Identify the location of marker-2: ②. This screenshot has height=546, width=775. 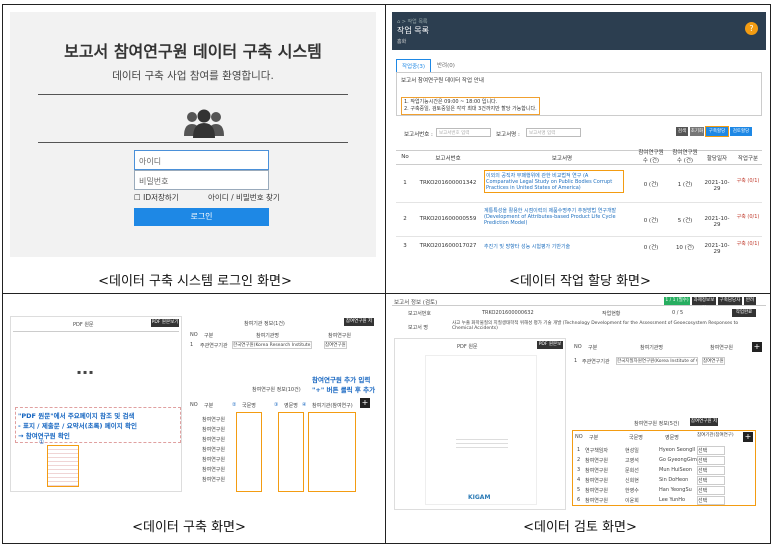
(234, 405).